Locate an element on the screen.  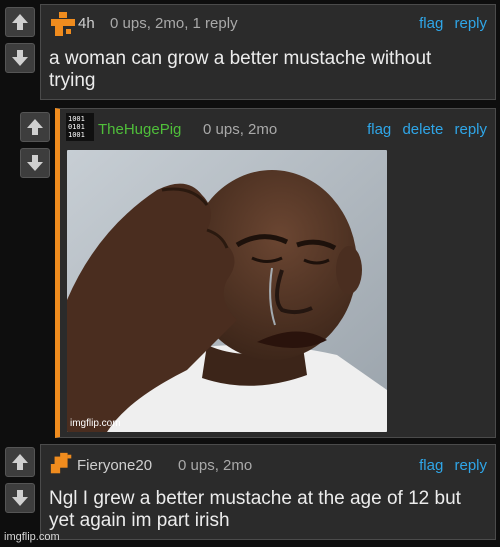
comment-text-line: yet again im part irish is located at coordinates (139, 520).